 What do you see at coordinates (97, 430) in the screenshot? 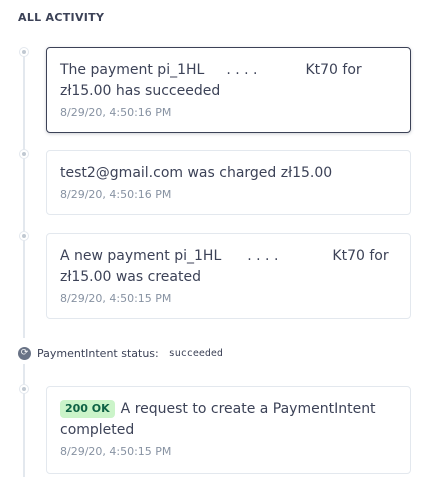
I see `request-text-line2: completed` at bounding box center [97, 430].